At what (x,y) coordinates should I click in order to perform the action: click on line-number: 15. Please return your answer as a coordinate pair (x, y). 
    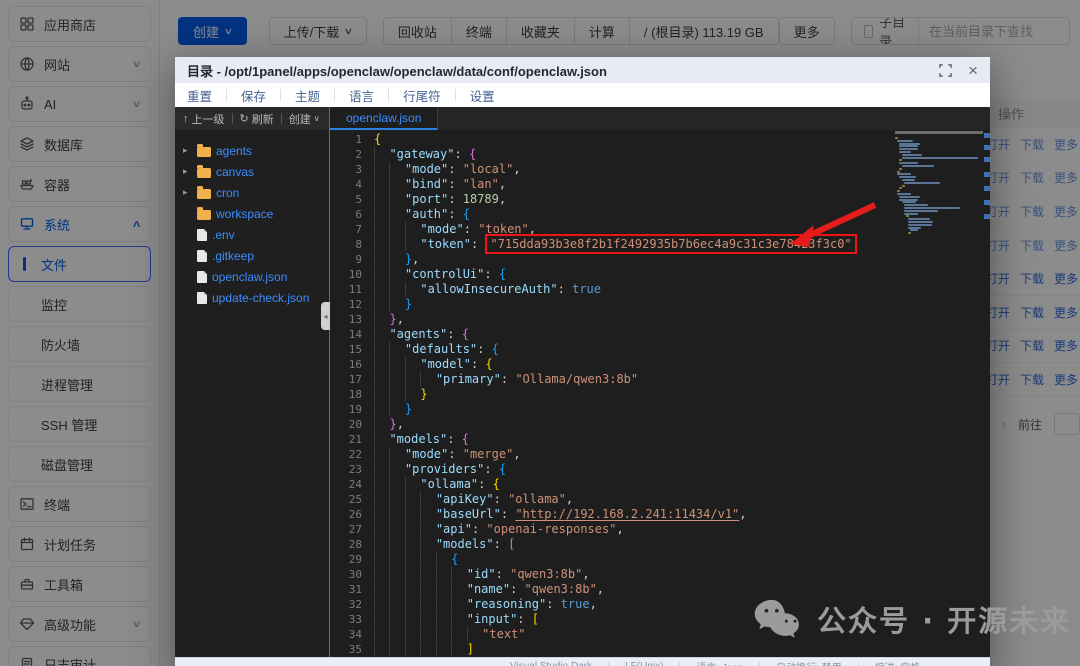
    Looking at the image, I should click on (355, 349).